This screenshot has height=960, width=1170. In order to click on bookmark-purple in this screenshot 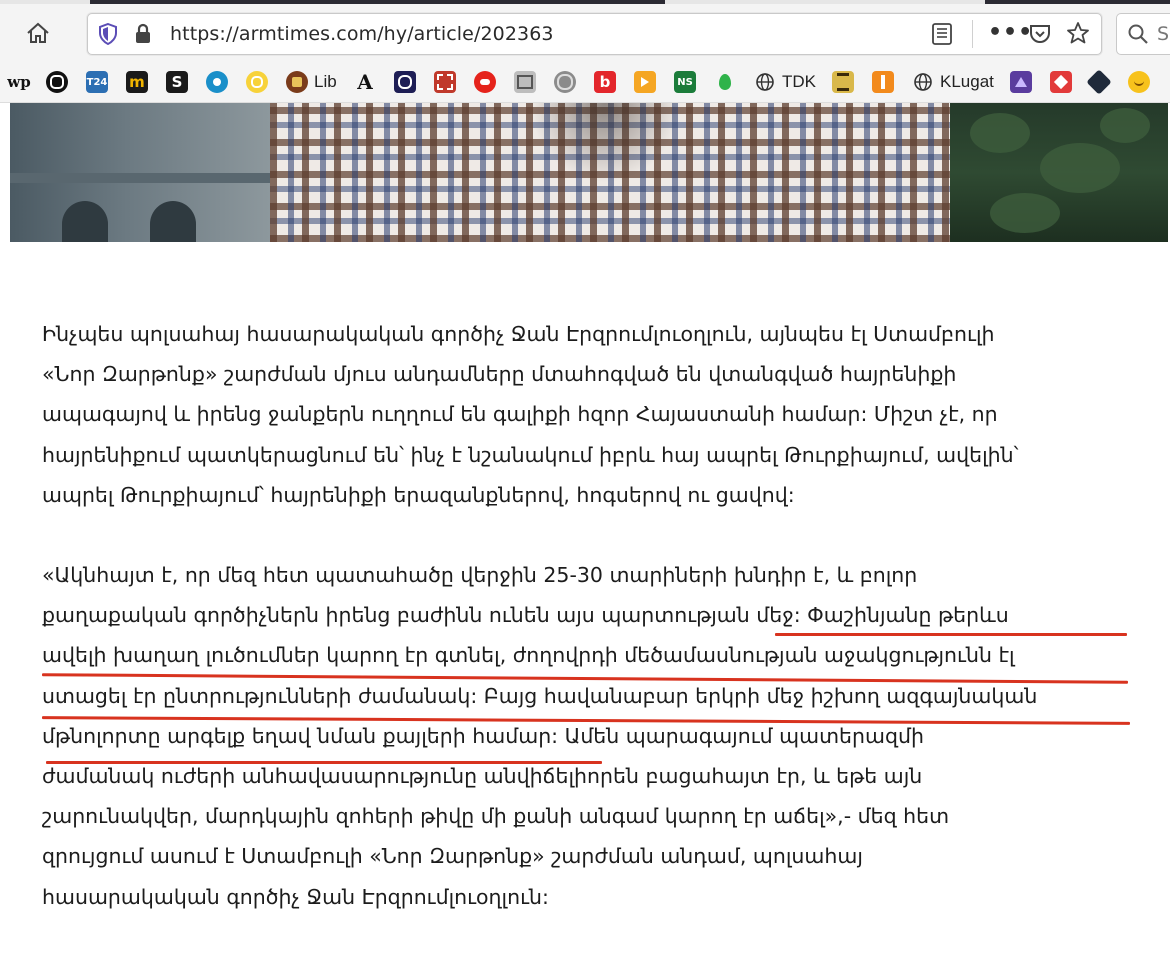, I will do `click(1021, 82)`.